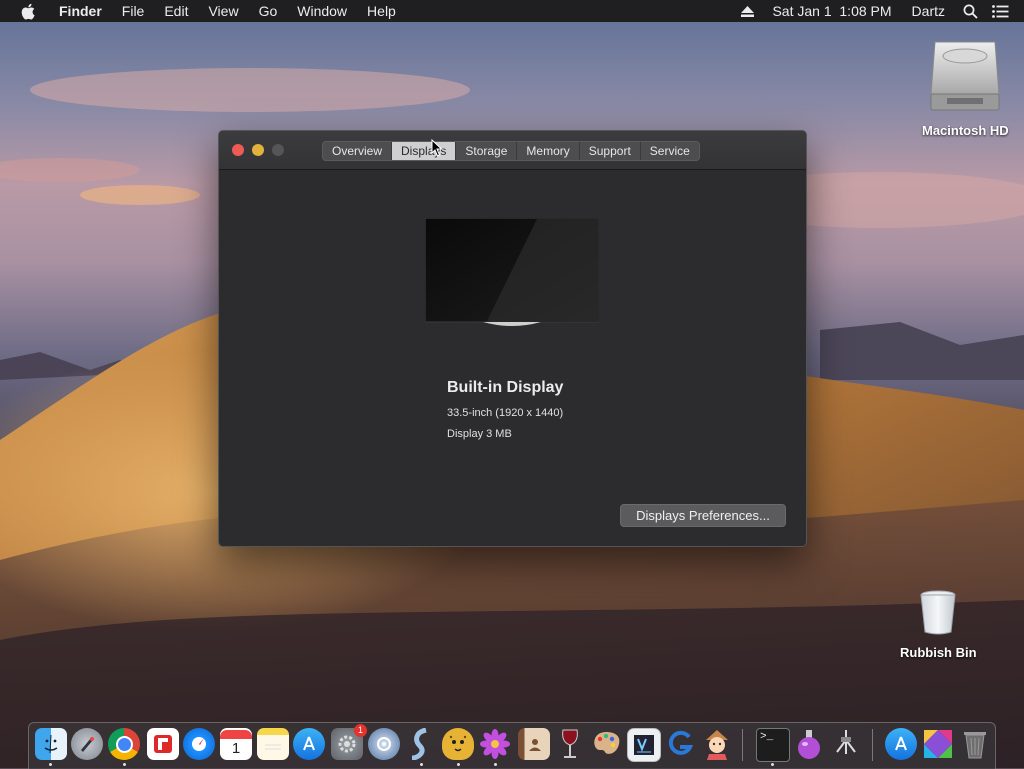 The width and height of the screenshot is (1024, 769). Describe the element at coordinates (831, 11) in the screenshot. I see `menu-clock: Sat Jan 1 1:08 PM` at that location.